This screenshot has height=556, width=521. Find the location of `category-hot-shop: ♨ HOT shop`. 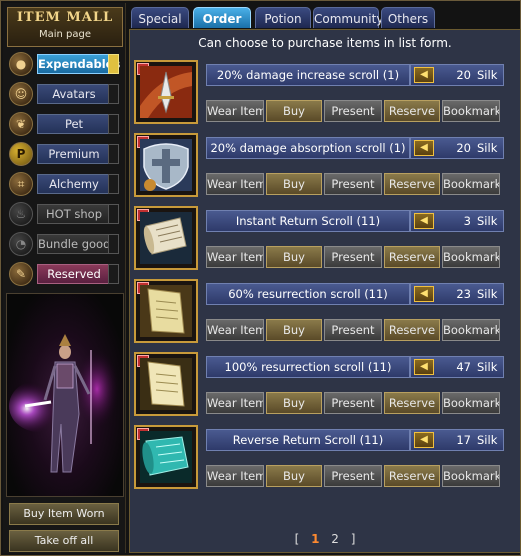

category-hot-shop: ♨ HOT shop is located at coordinates (64, 214).